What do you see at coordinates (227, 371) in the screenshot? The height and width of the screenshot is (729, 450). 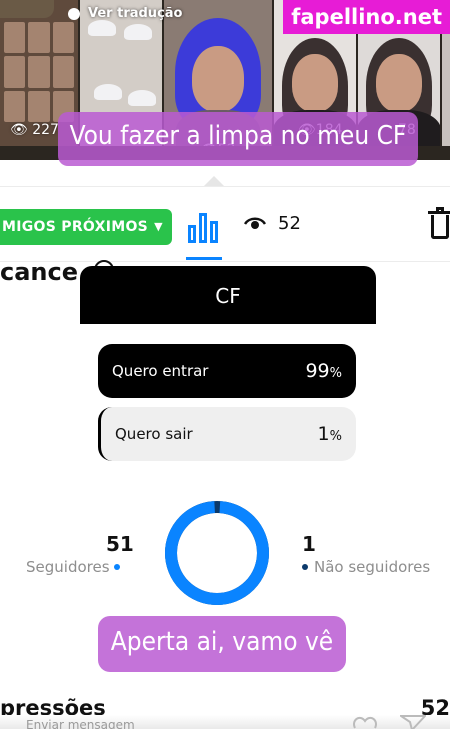 I see `poll-option: Quero entrar 99%` at bounding box center [227, 371].